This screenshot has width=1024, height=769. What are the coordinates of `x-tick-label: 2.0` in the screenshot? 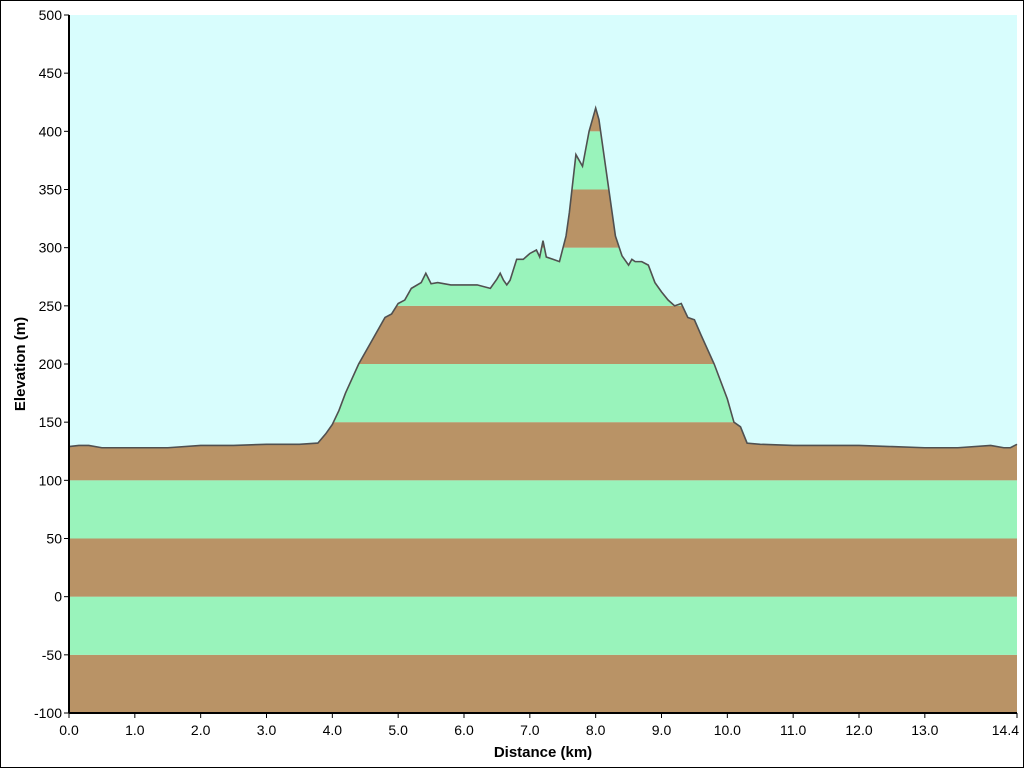 It's located at (201, 730).